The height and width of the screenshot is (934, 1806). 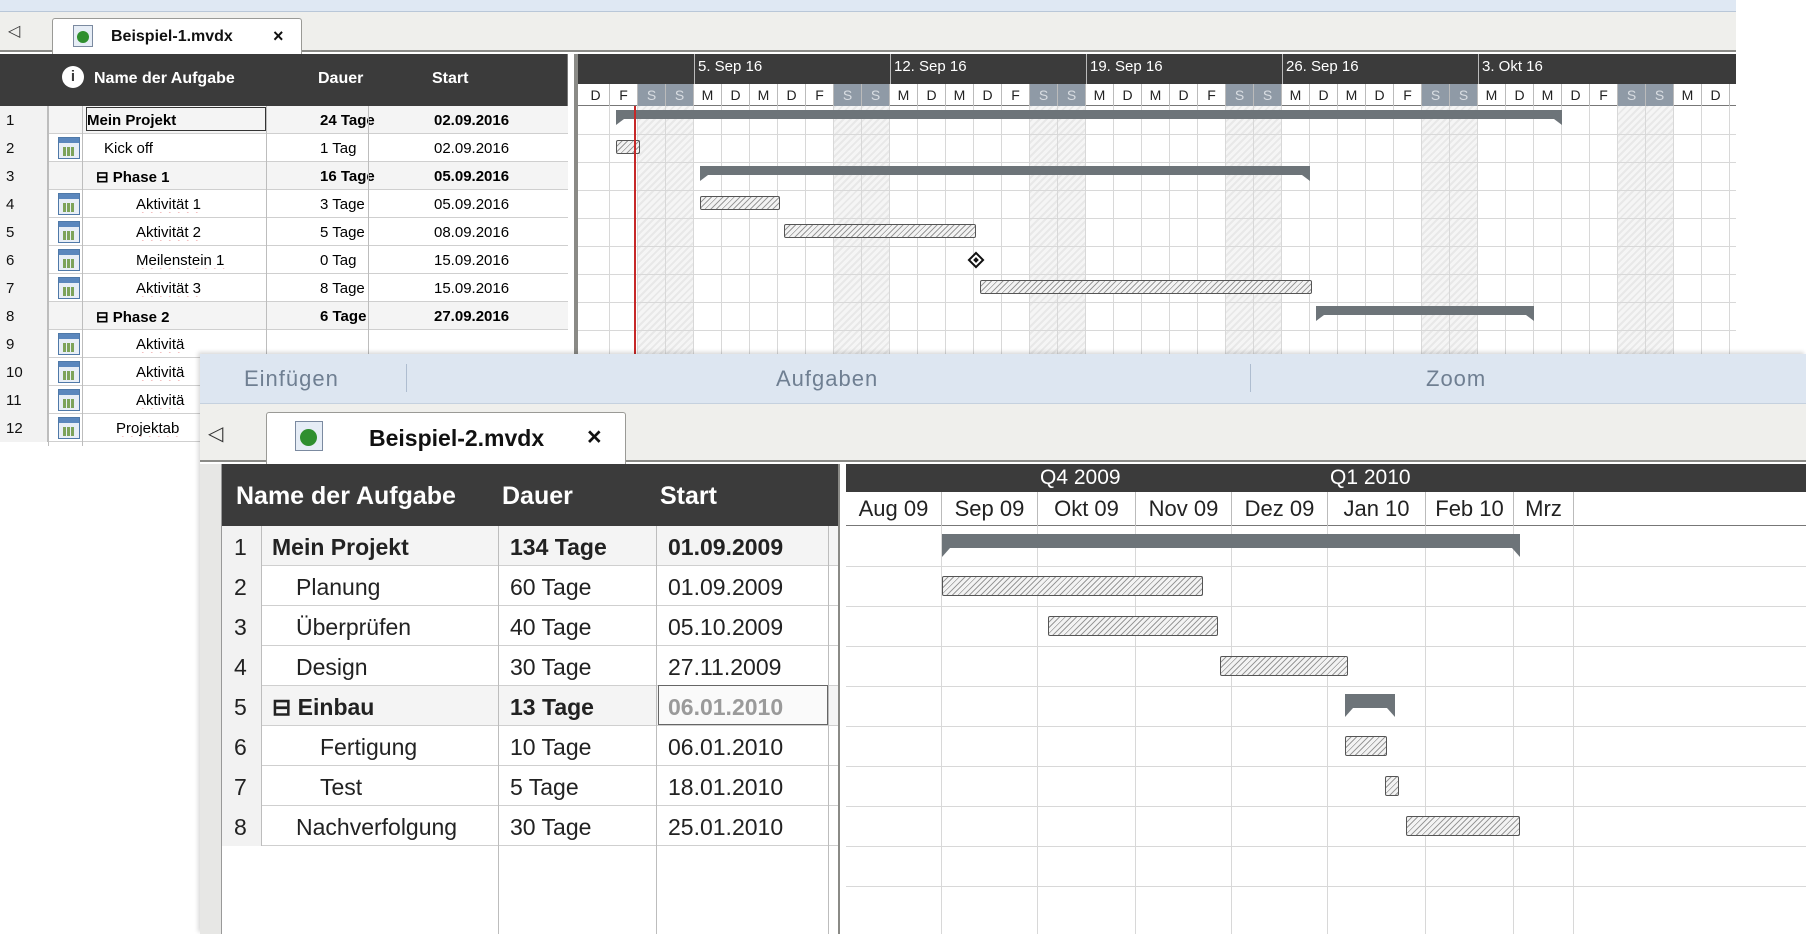 I want to click on table-row: 5 ⊟ Einbau 13 Tage 06.01.2010, so click(x=530, y=705).